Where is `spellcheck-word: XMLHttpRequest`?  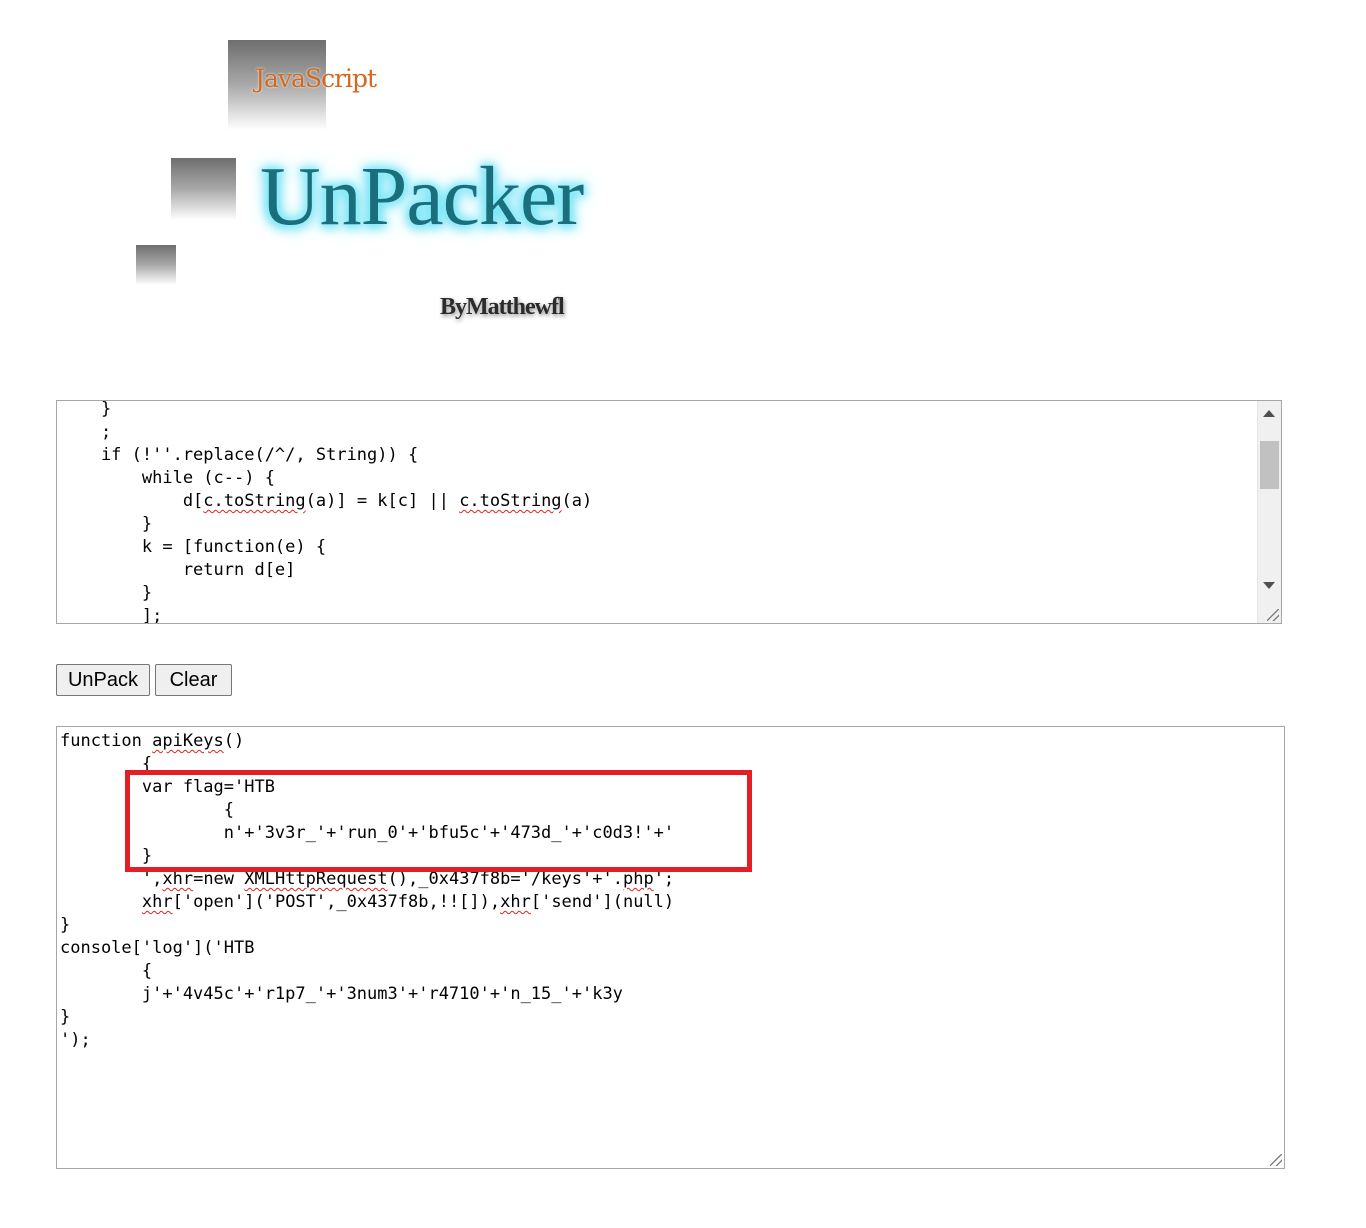 spellcheck-word: XMLHttpRequest is located at coordinates (316, 879).